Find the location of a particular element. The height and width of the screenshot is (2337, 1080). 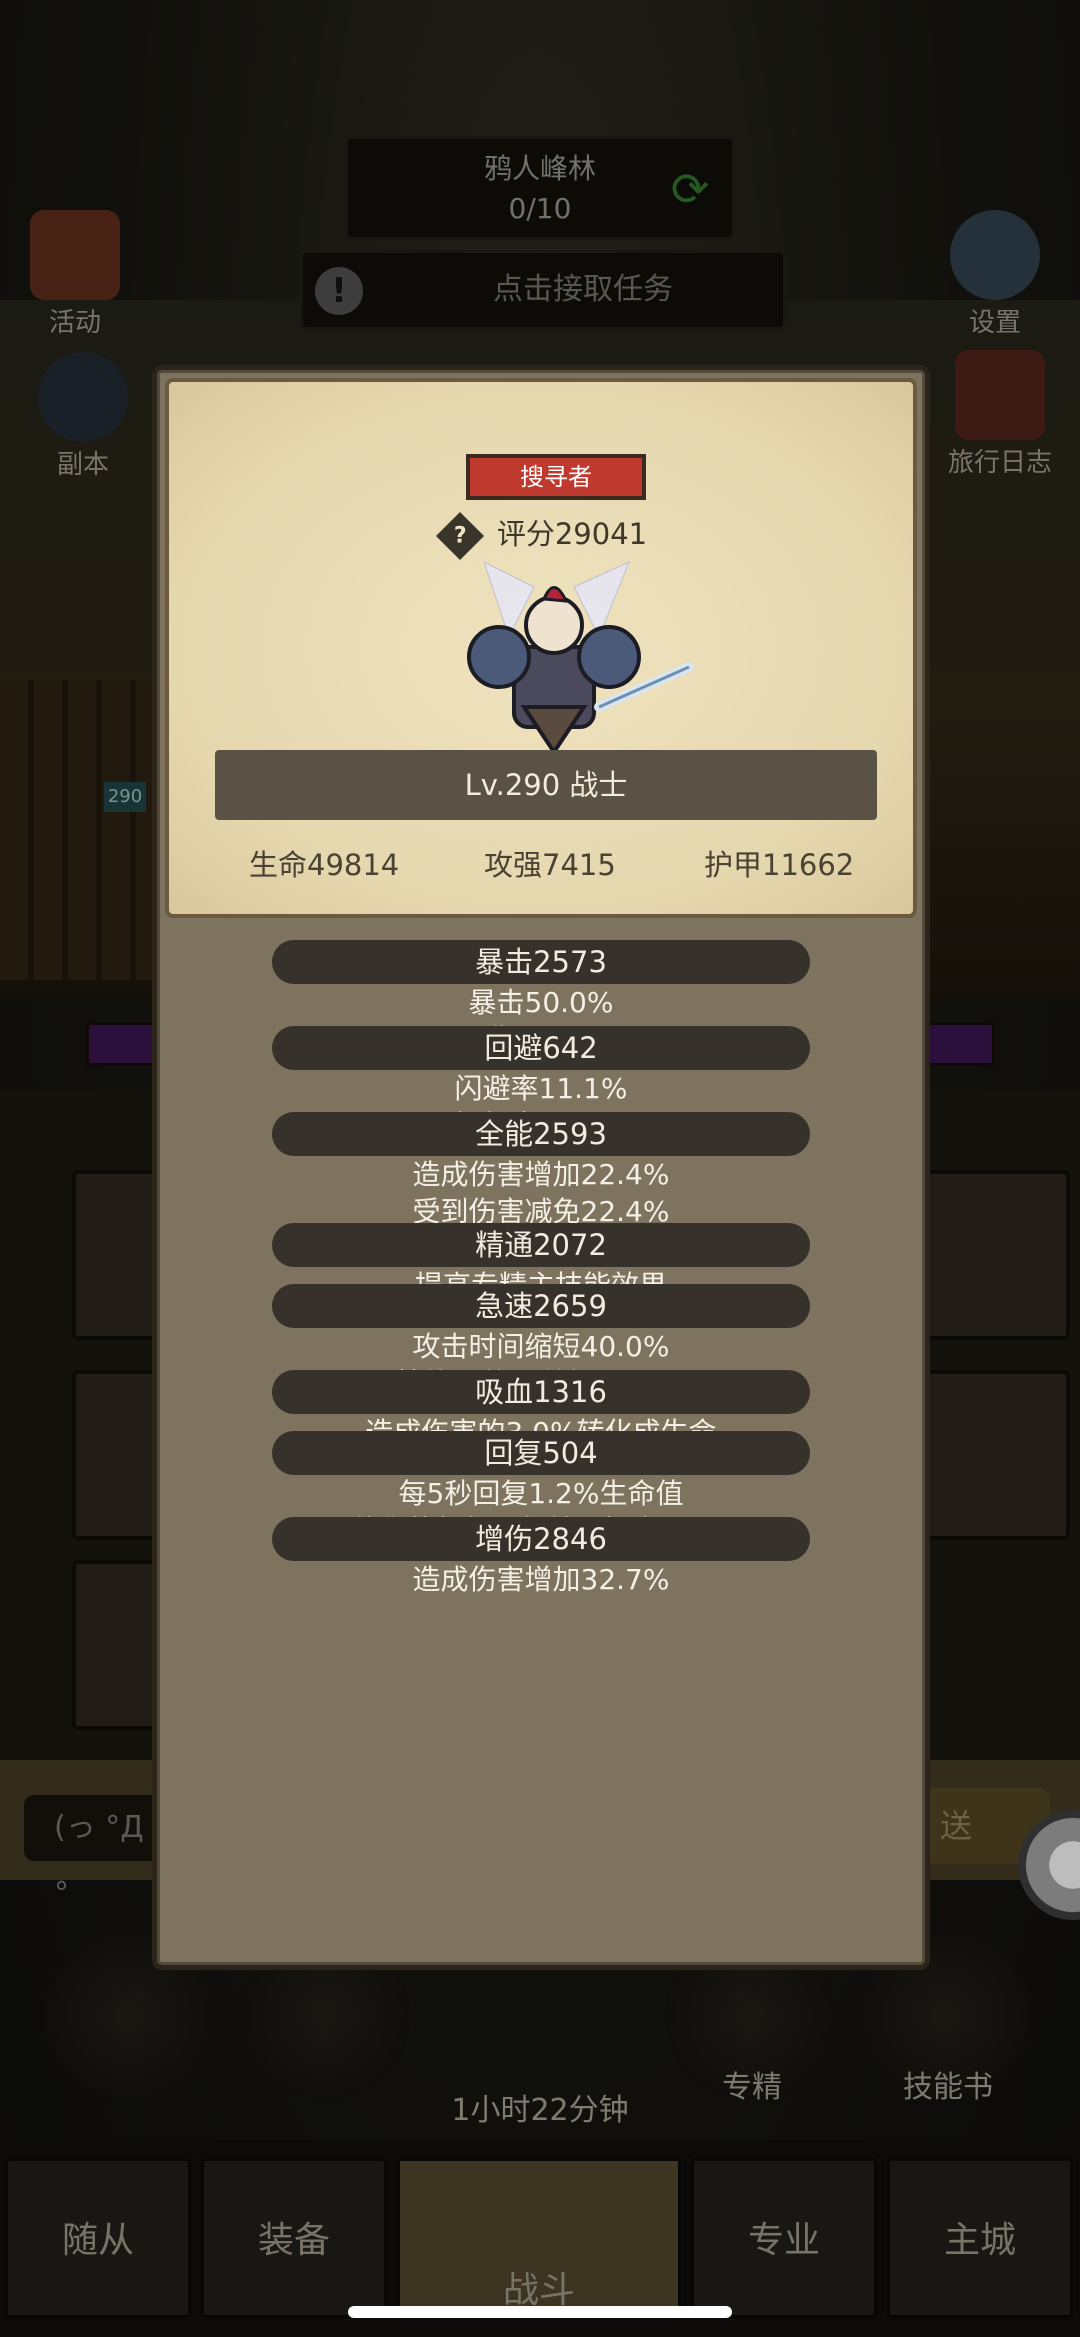

stat-detail: 闪避率11.1% is located at coordinates (541, 1088).